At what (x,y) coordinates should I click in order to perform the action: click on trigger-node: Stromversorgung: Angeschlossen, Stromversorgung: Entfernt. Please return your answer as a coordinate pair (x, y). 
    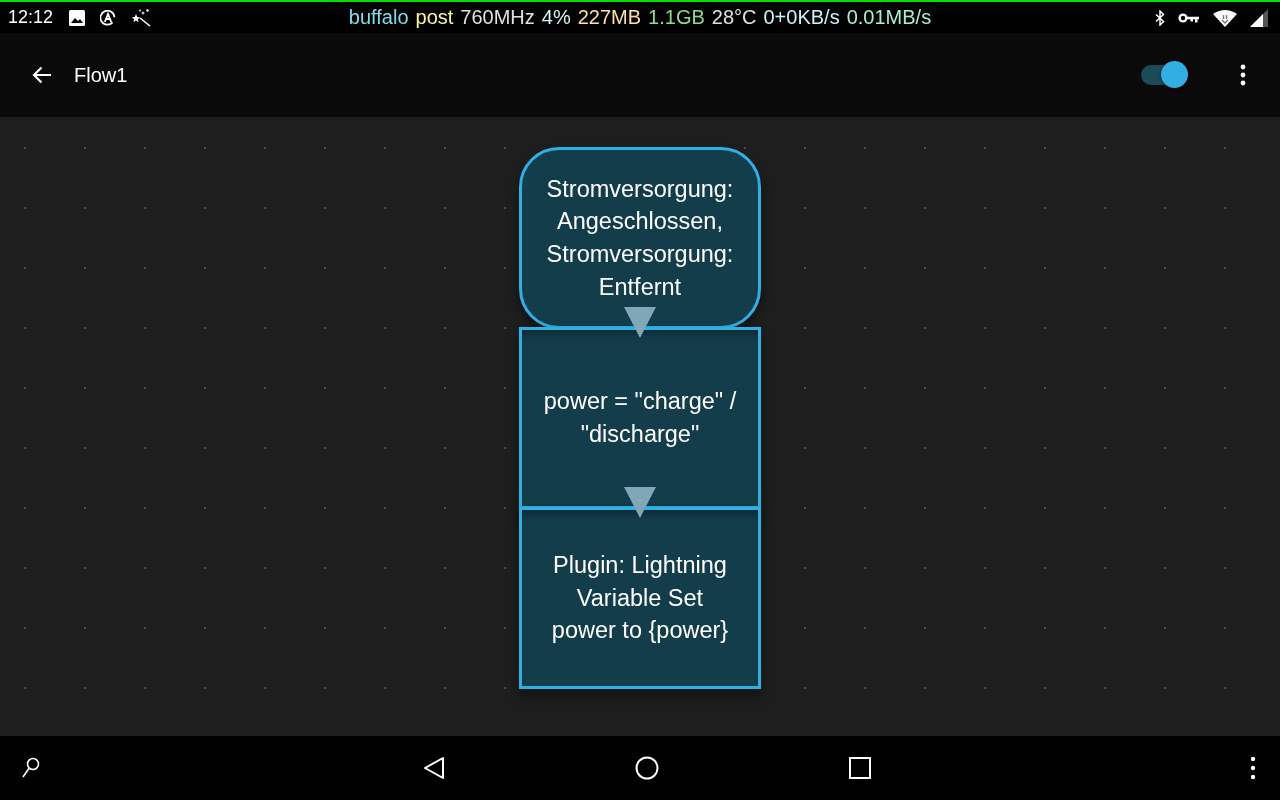
    Looking at the image, I should click on (640, 238).